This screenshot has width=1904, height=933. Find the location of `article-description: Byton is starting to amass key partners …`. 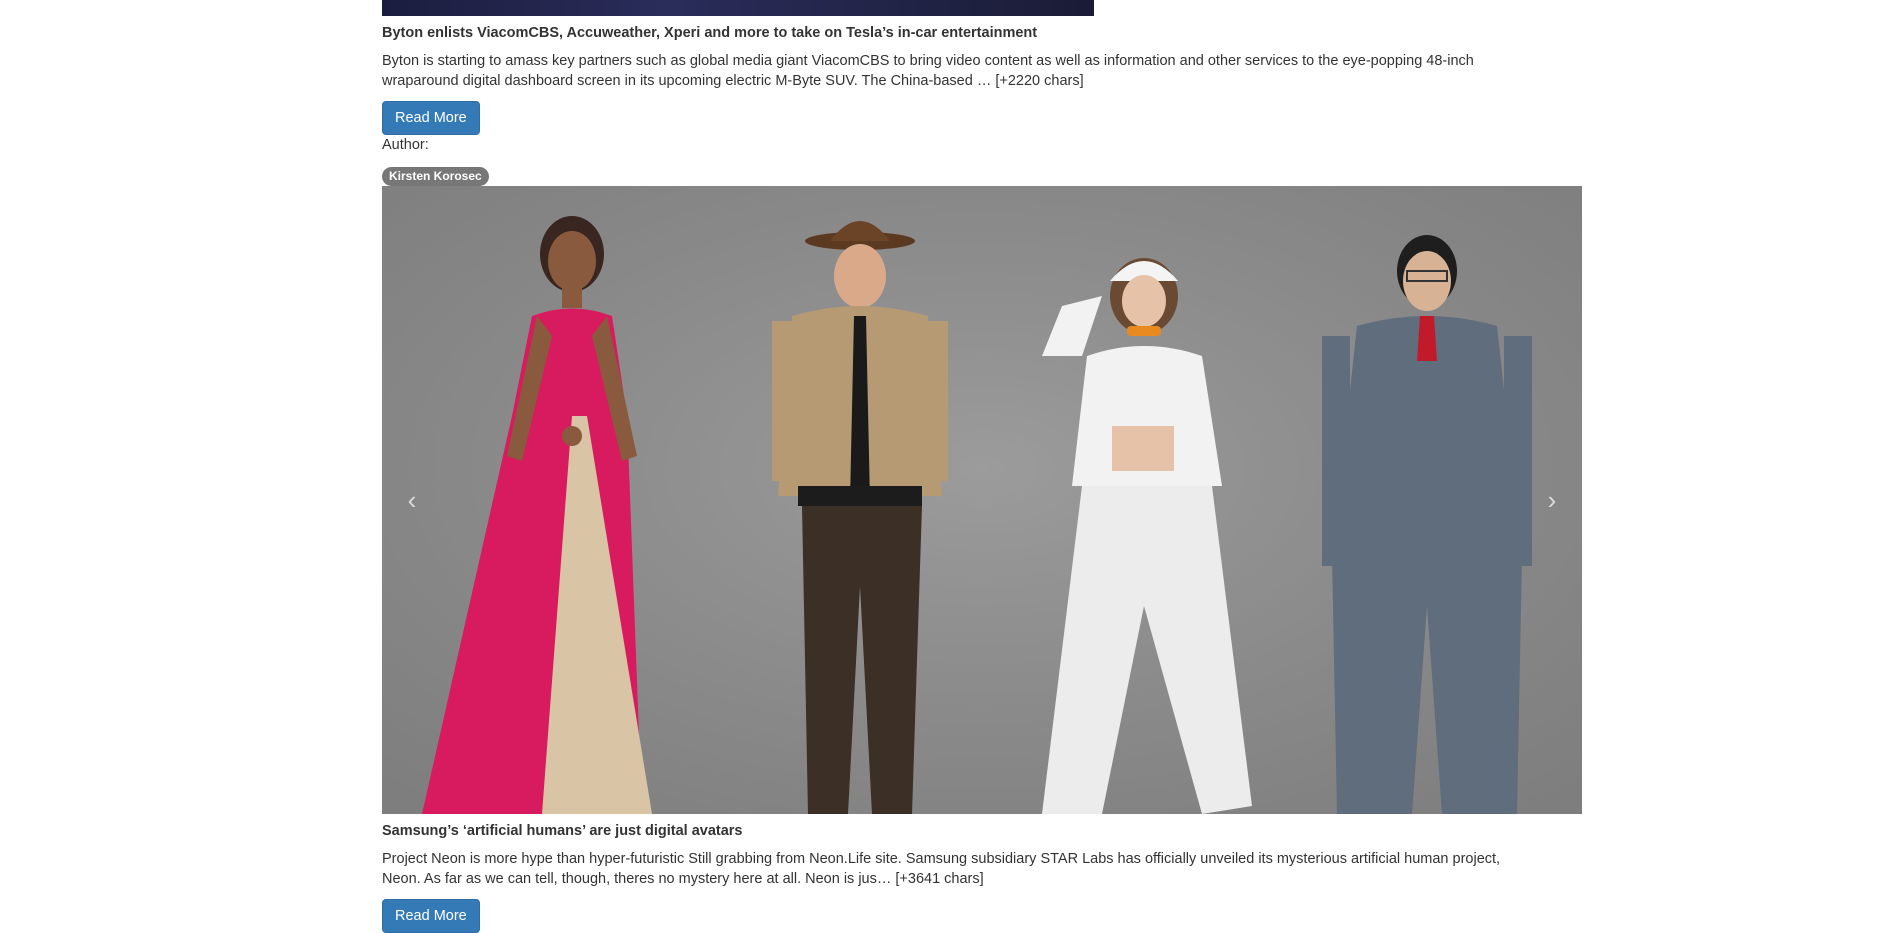

article-description: Byton is starting to amass key partners … is located at coordinates (928, 71).